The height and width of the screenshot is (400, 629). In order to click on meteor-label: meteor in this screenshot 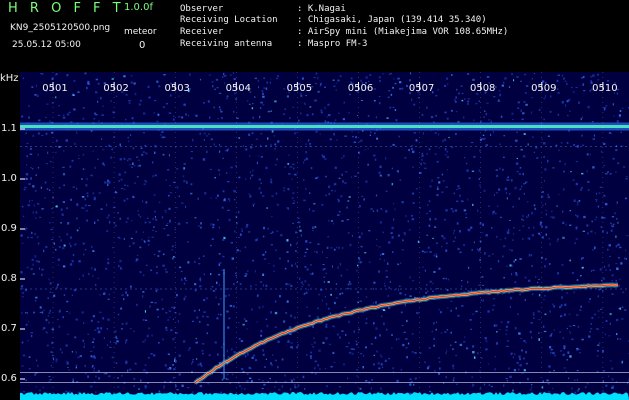, I will do `click(140, 32)`.